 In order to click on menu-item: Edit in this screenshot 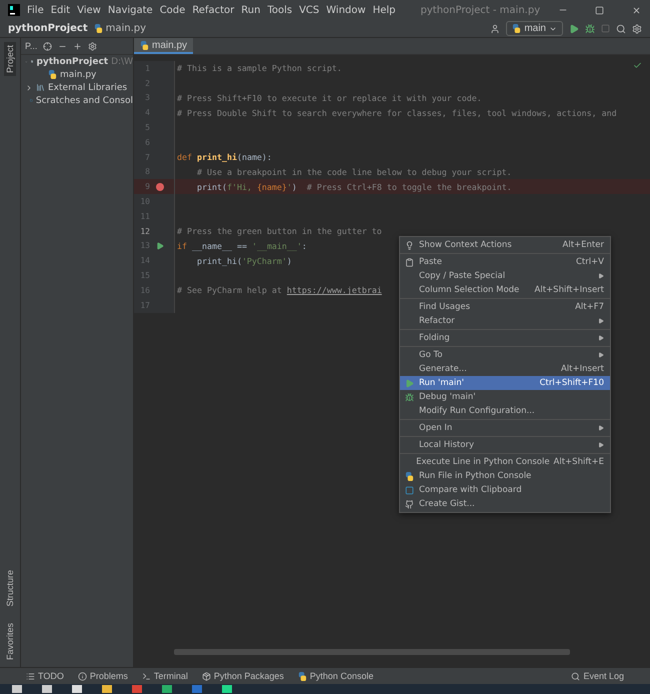, I will do `click(60, 10)`.